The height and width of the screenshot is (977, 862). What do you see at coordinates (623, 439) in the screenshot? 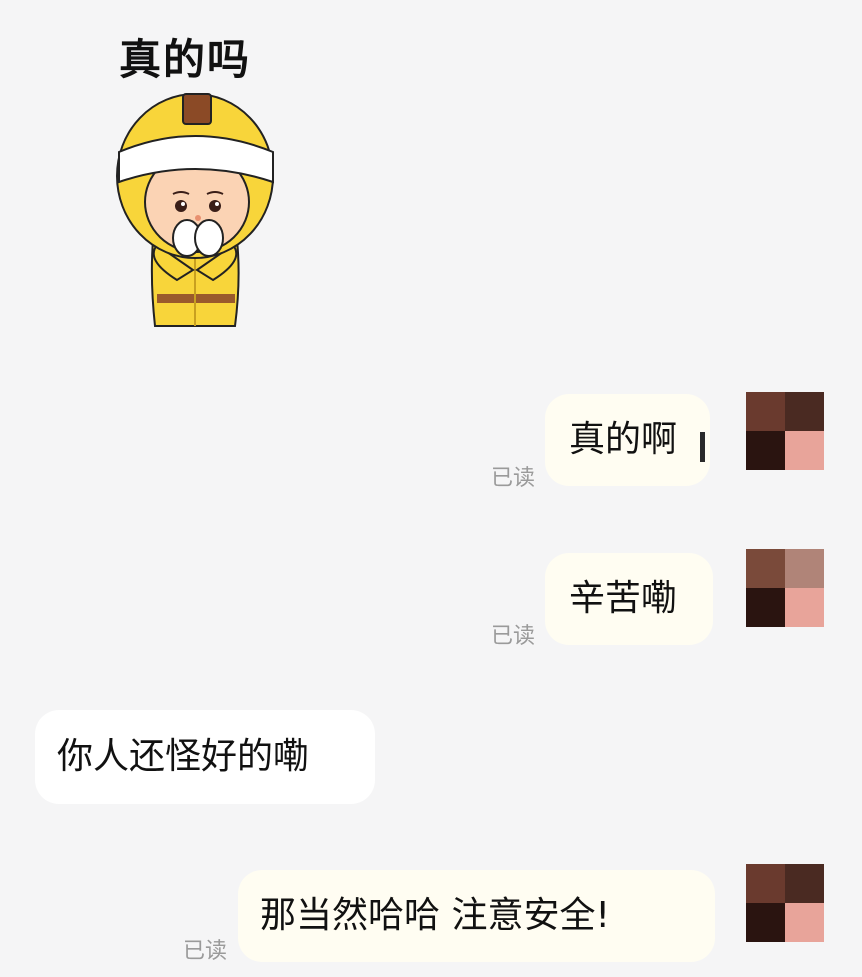
I see `message-text: 真的啊` at bounding box center [623, 439].